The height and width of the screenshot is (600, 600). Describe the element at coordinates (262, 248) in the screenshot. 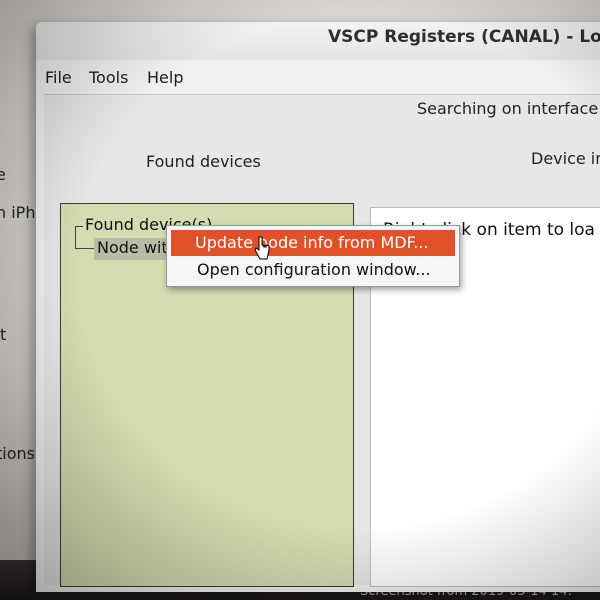

I see `mouse-pointer-icon` at that location.